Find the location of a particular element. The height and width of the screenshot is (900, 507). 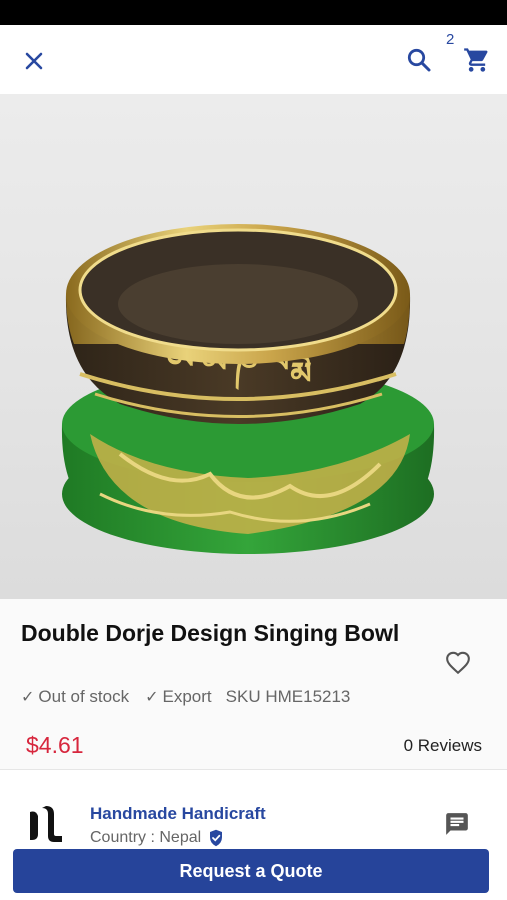

heart-icon is located at coordinates (458, 663).